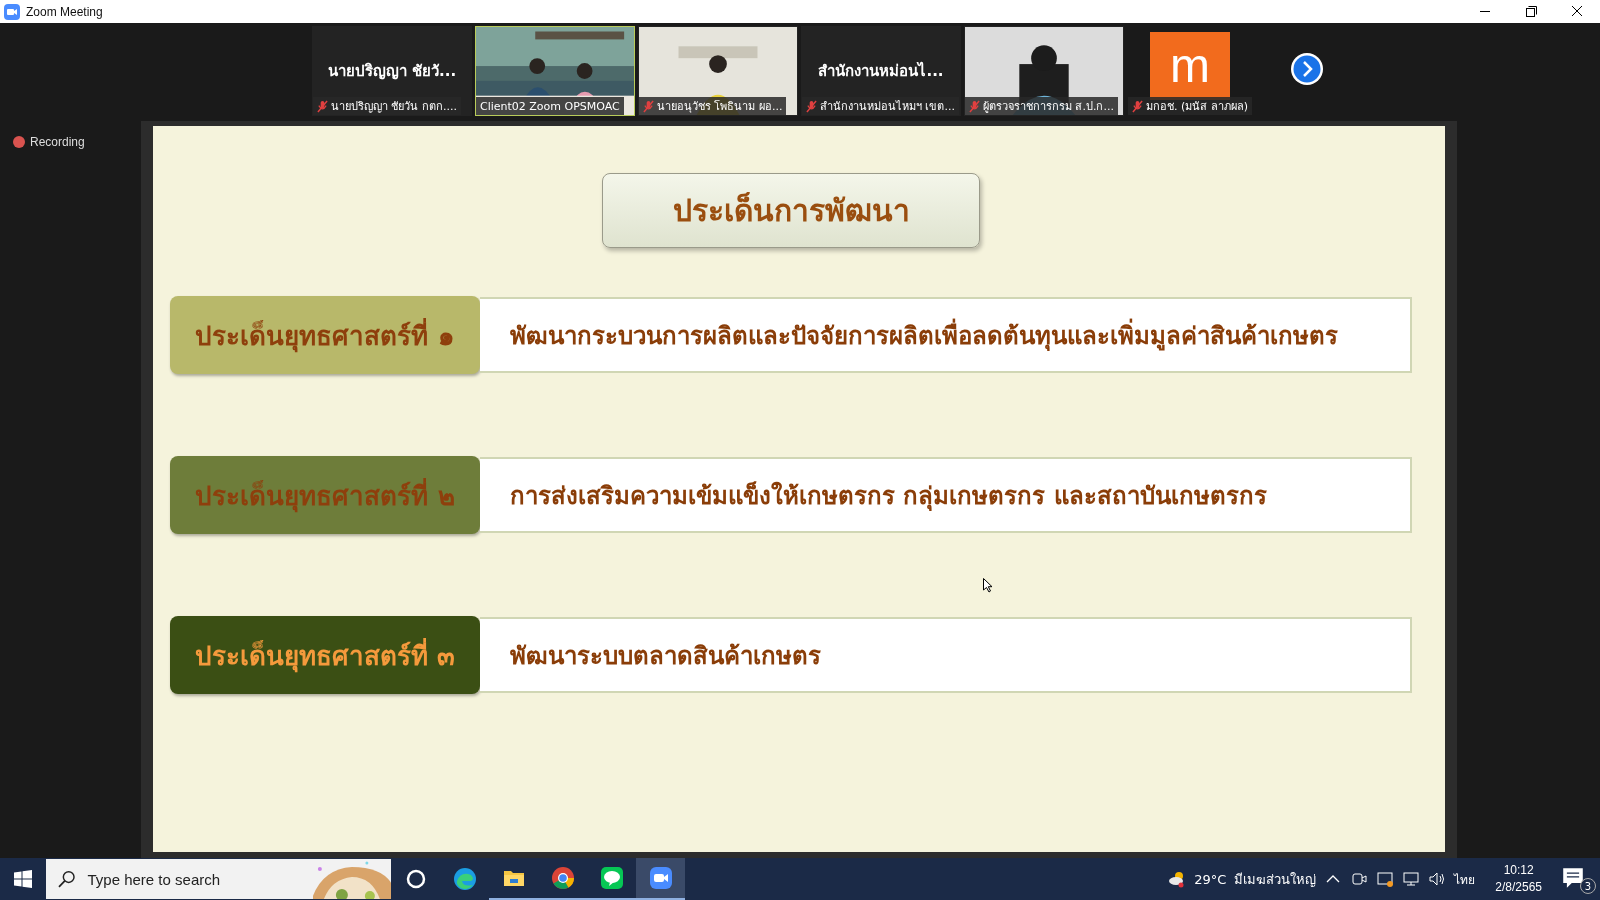  I want to click on chat-bubble-icon, so click(1573, 878).